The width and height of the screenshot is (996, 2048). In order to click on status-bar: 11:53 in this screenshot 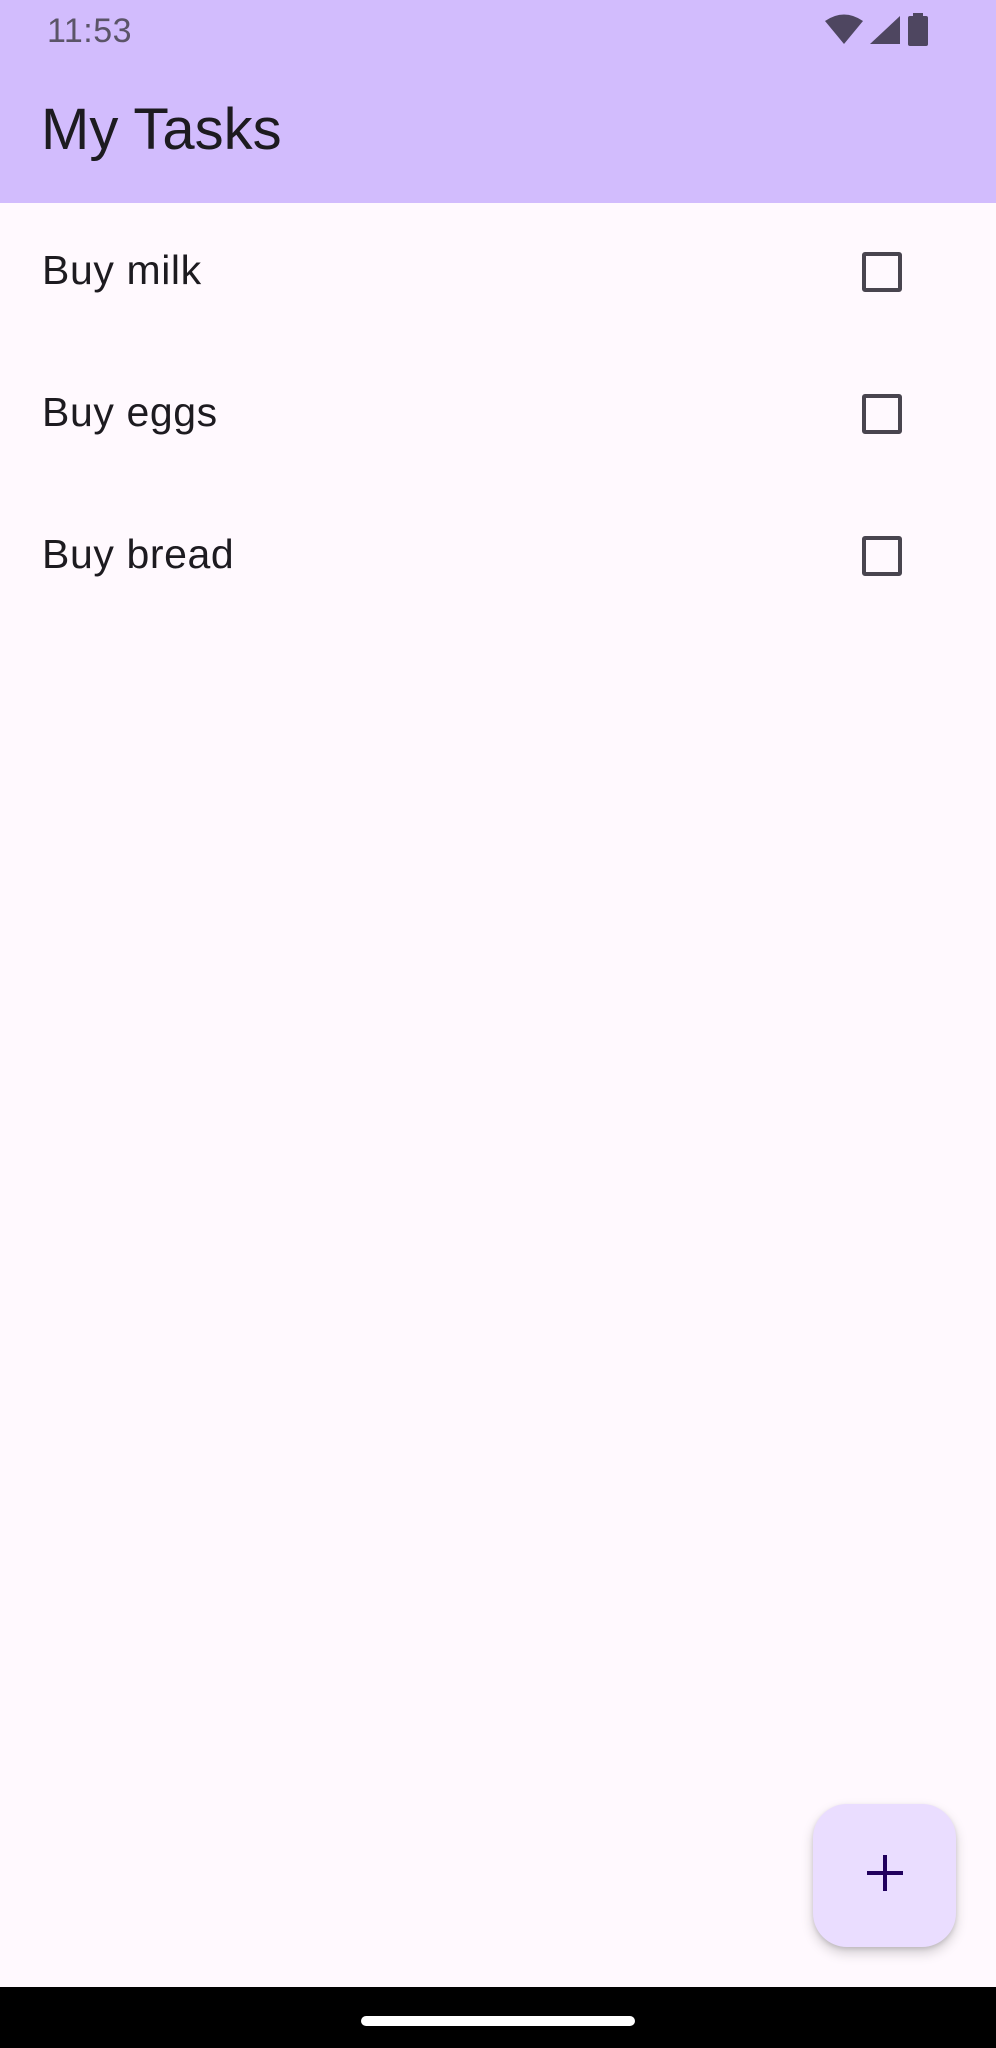, I will do `click(498, 32)`.